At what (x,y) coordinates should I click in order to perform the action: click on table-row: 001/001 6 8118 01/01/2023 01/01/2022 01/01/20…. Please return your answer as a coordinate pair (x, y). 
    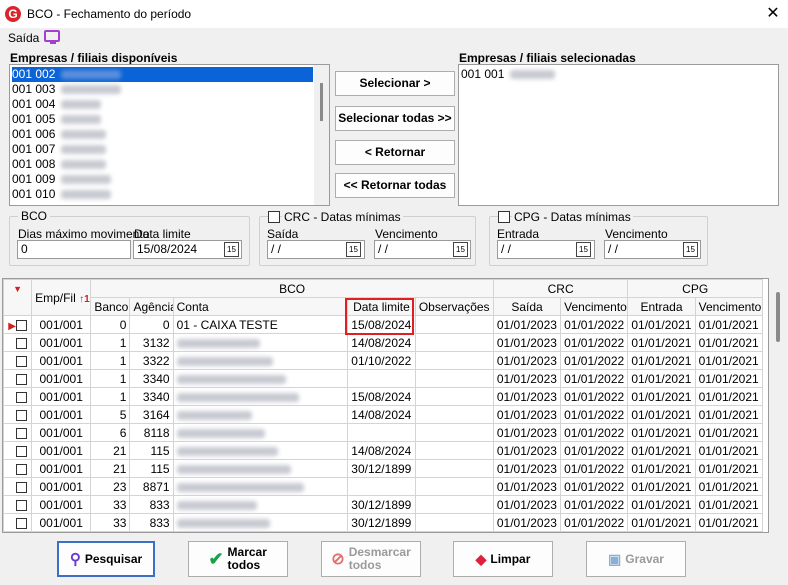
    Looking at the image, I should click on (383, 432).